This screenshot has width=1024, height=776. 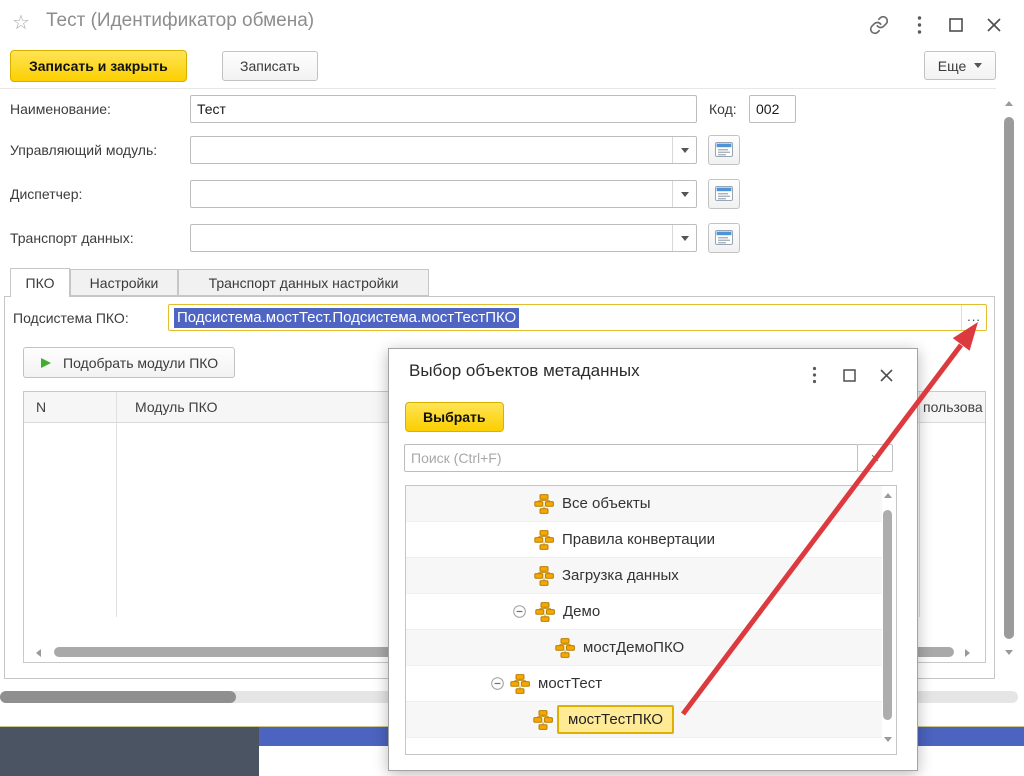 What do you see at coordinates (180, 20) in the screenshot?
I see `page-title: Тест (Идентификатор обмена)` at bounding box center [180, 20].